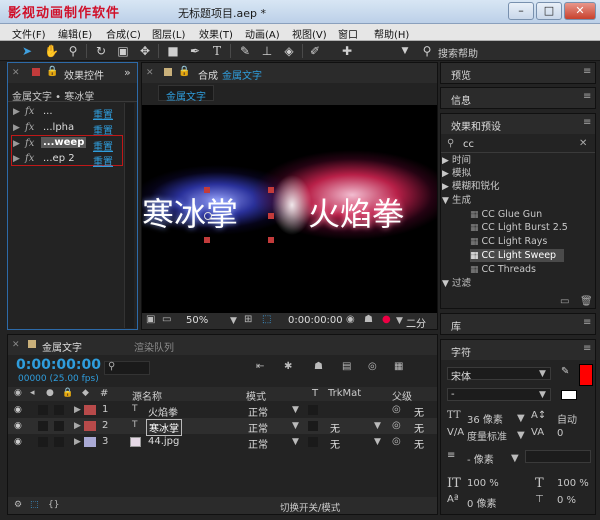 The width and height of the screenshot is (600, 520). What do you see at coordinates (34, 505) in the screenshot?
I see `transfer-controls-icon: ⬚` at bounding box center [34, 505].